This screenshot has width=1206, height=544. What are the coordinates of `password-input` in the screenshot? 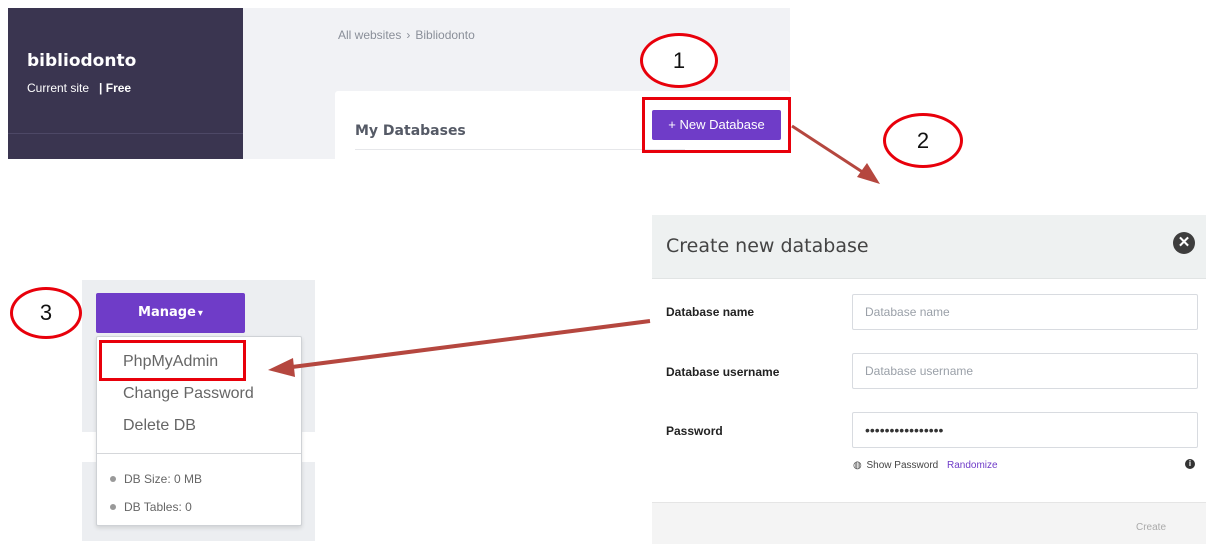 It's located at (1025, 430).